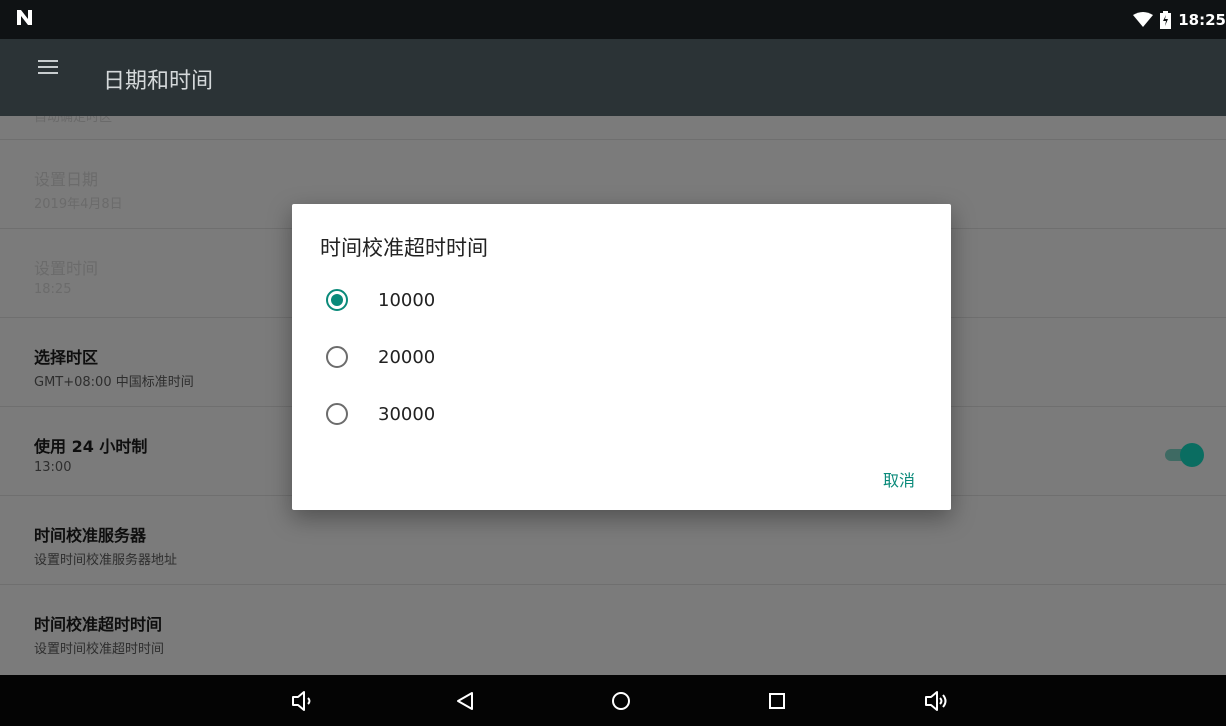 The height and width of the screenshot is (726, 1226). What do you see at coordinates (48, 67) in the screenshot?
I see `hamburger-menu-icon` at bounding box center [48, 67].